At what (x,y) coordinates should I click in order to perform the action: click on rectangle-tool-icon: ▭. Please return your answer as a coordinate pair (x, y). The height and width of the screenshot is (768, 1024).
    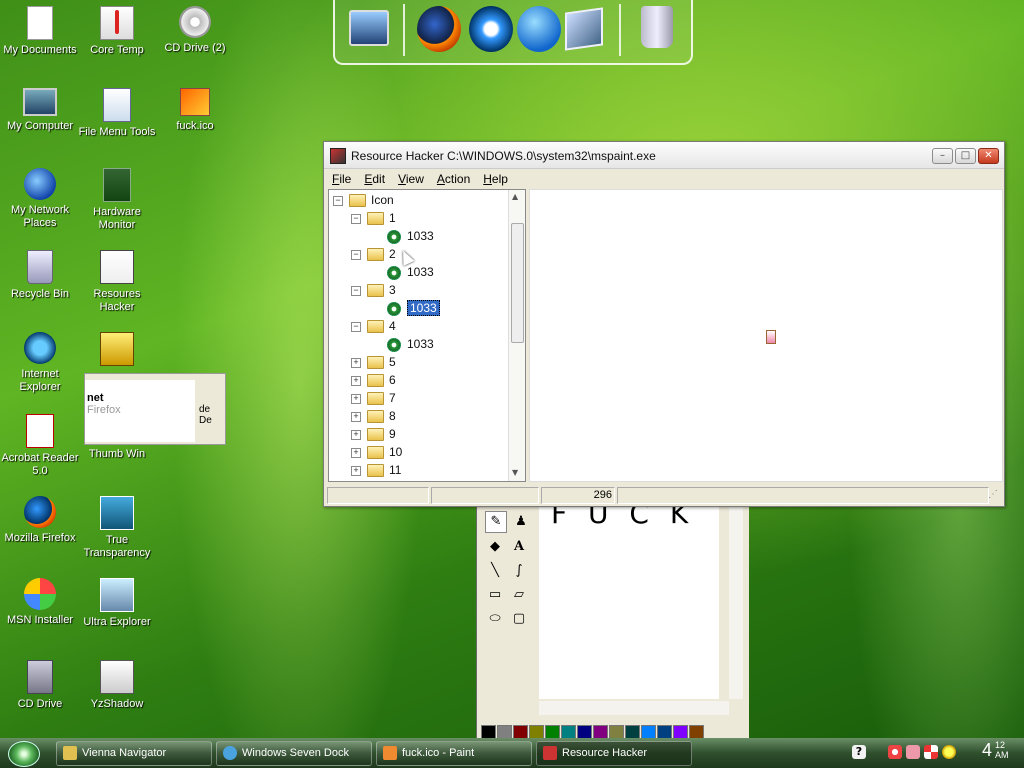
    Looking at the image, I should click on (495, 595).